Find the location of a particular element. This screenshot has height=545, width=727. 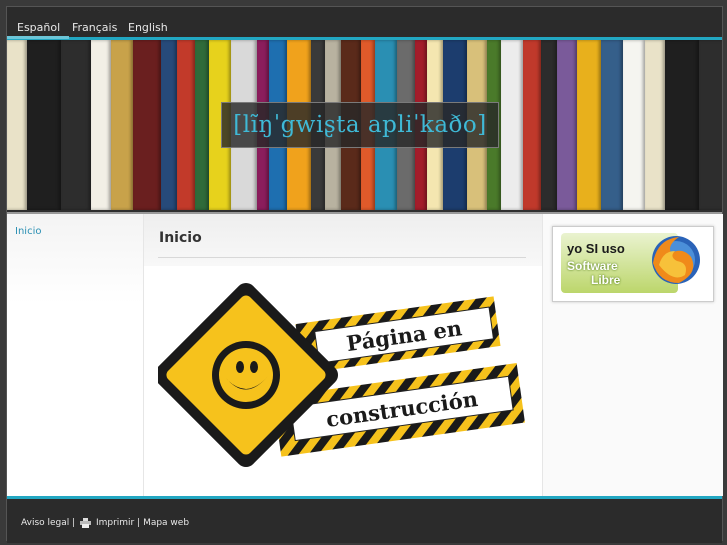

top-nav: Español Français English is located at coordinates (364, 23).